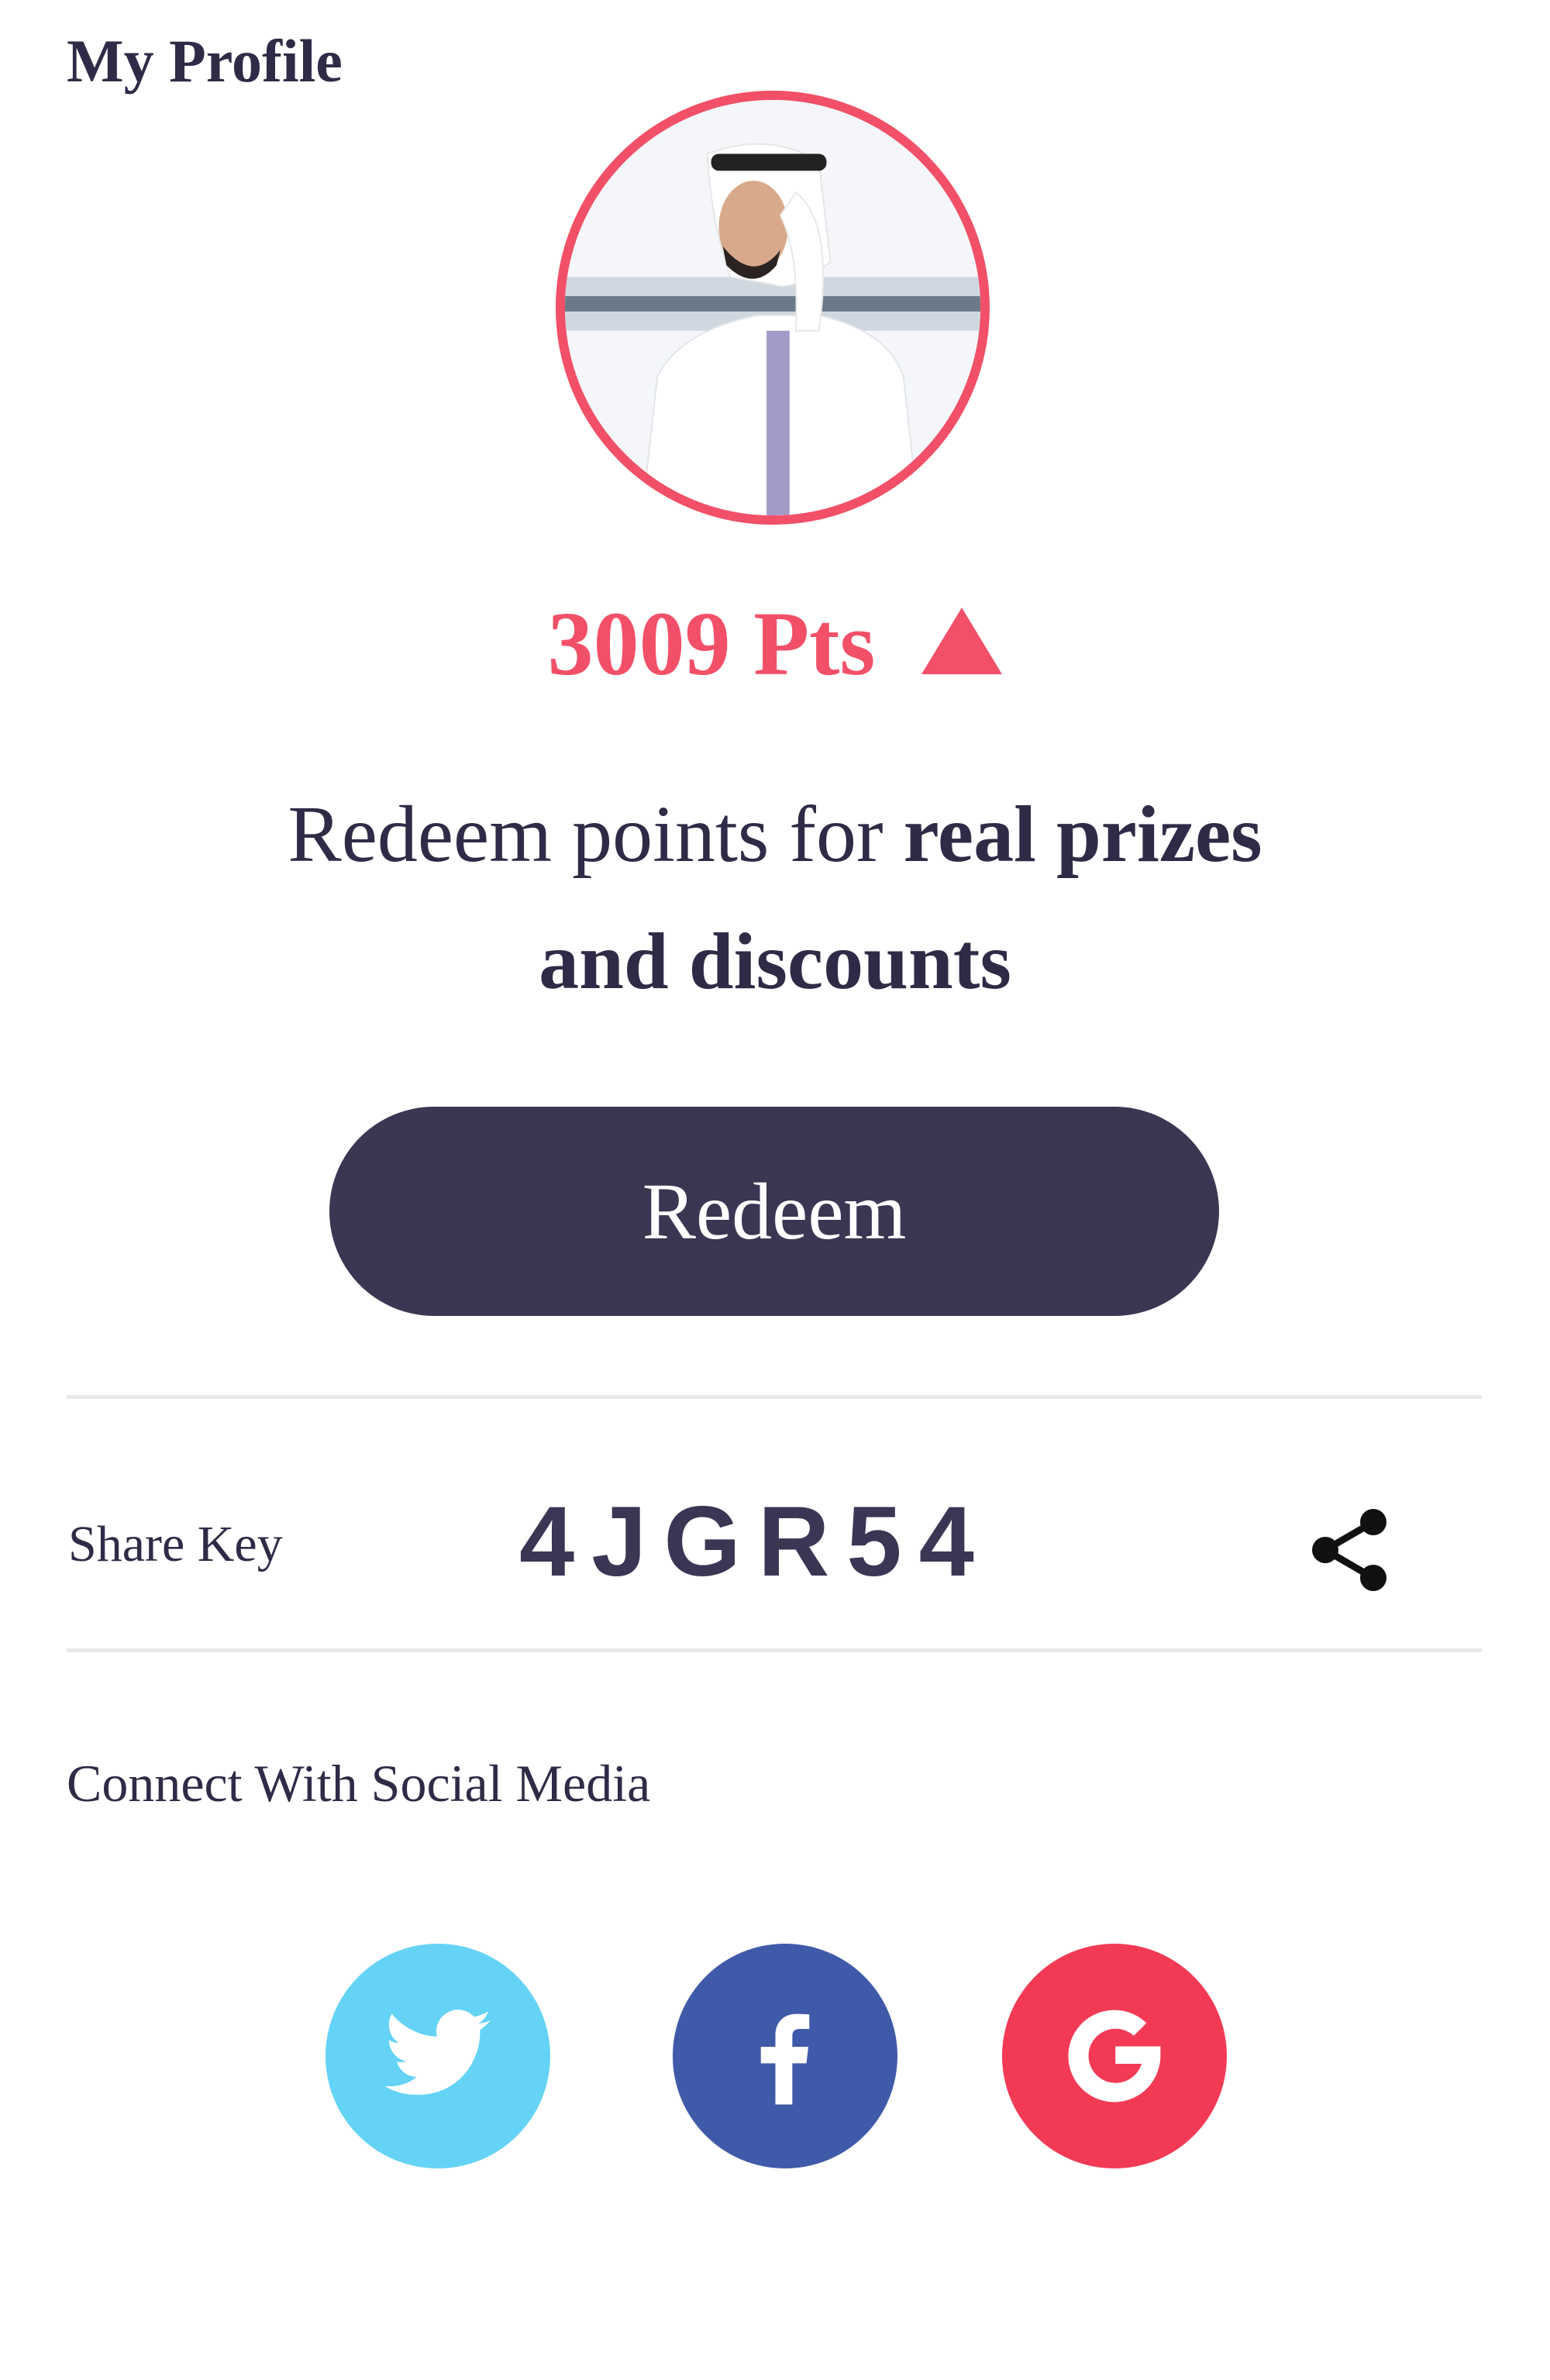 This screenshot has height=2380, width=1550. I want to click on google-icon, so click(1114, 2057).